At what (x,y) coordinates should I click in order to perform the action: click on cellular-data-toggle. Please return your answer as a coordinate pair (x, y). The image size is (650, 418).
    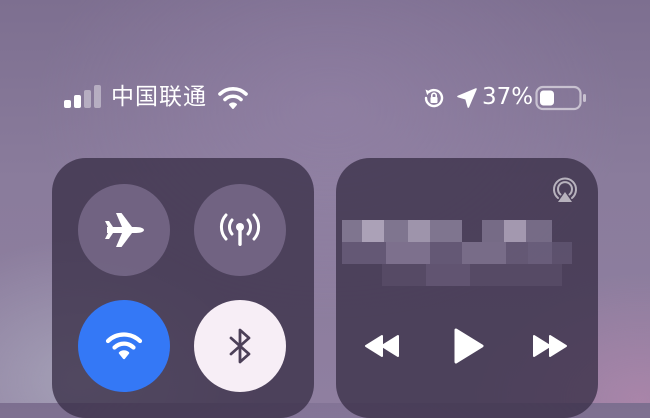
    Looking at the image, I should click on (240, 230).